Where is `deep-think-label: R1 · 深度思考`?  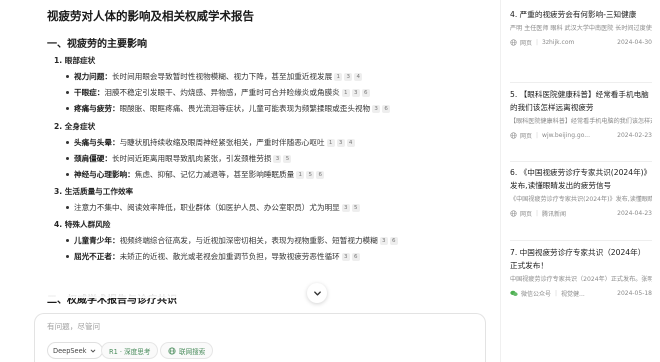
deep-think-label: R1 · 深度思考 is located at coordinates (130, 351).